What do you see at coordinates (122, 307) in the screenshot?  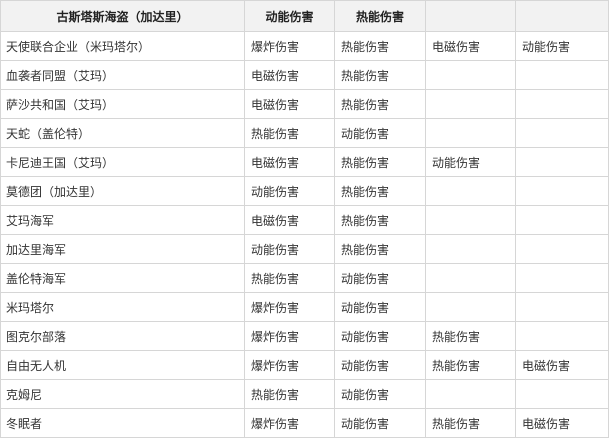 I see `faction-cell: 米玛塔尔` at bounding box center [122, 307].